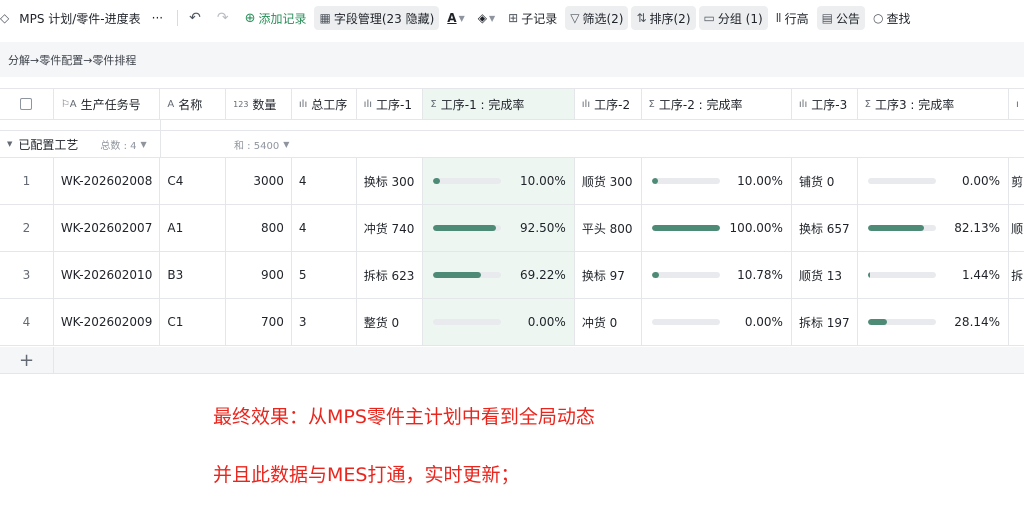 This screenshot has height=509, width=1024. I want to click on select-all-cell, so click(27, 104).